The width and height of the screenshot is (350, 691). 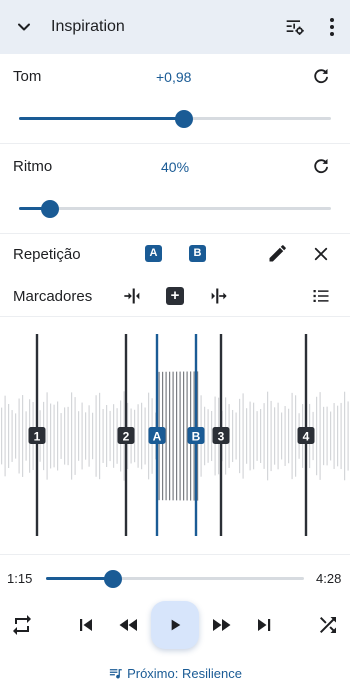 What do you see at coordinates (24, 27) in the screenshot?
I see `chevron-down-icon` at bounding box center [24, 27].